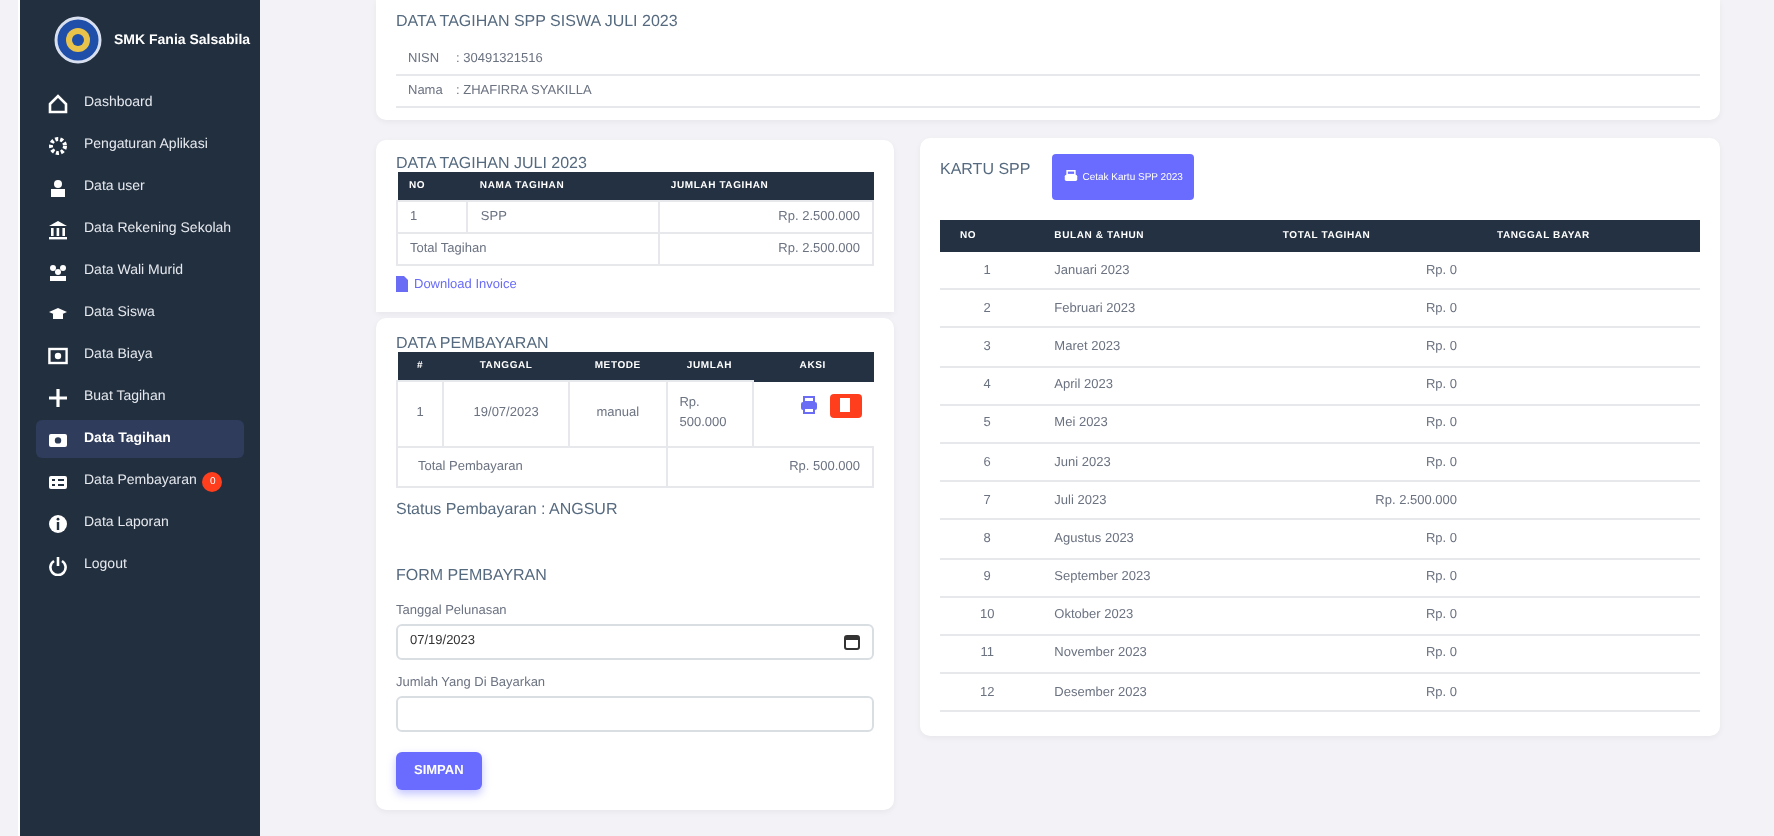 The height and width of the screenshot is (836, 1774). What do you see at coordinates (58, 187) in the screenshot?
I see `user-icon` at bounding box center [58, 187].